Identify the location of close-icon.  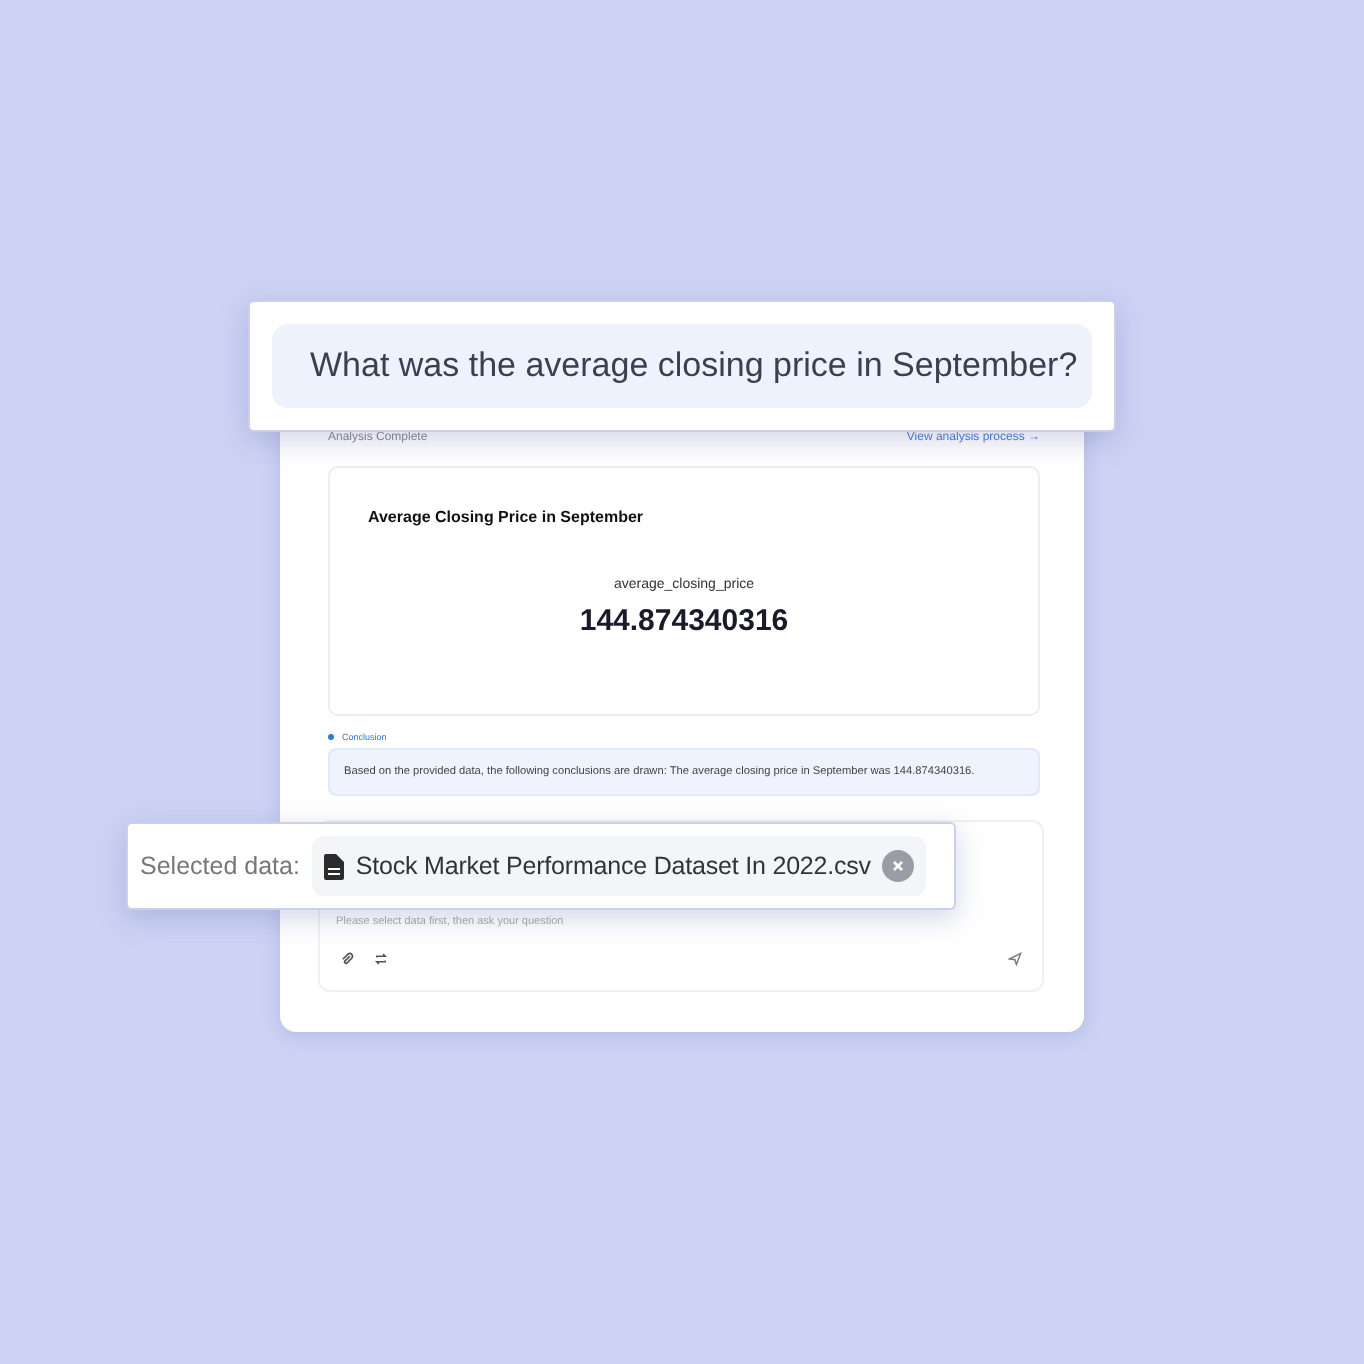
(898, 866).